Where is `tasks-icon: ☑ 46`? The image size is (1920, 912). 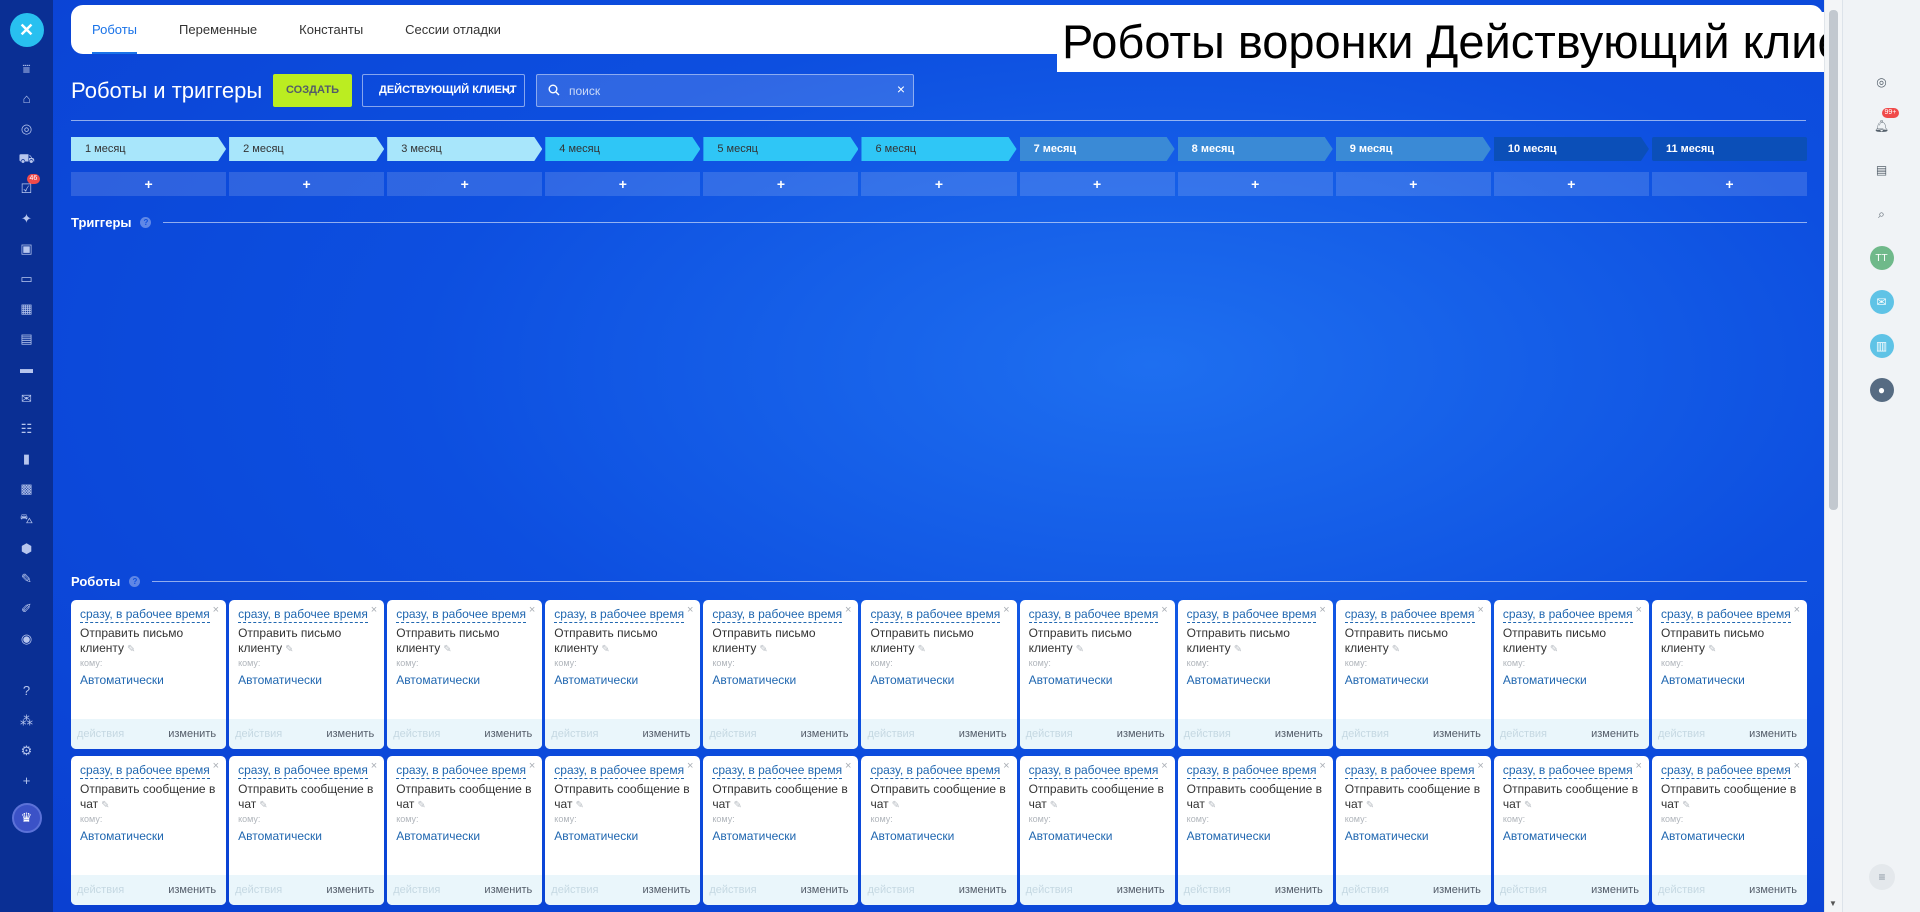 tasks-icon: ☑ 46 is located at coordinates (30, 185).